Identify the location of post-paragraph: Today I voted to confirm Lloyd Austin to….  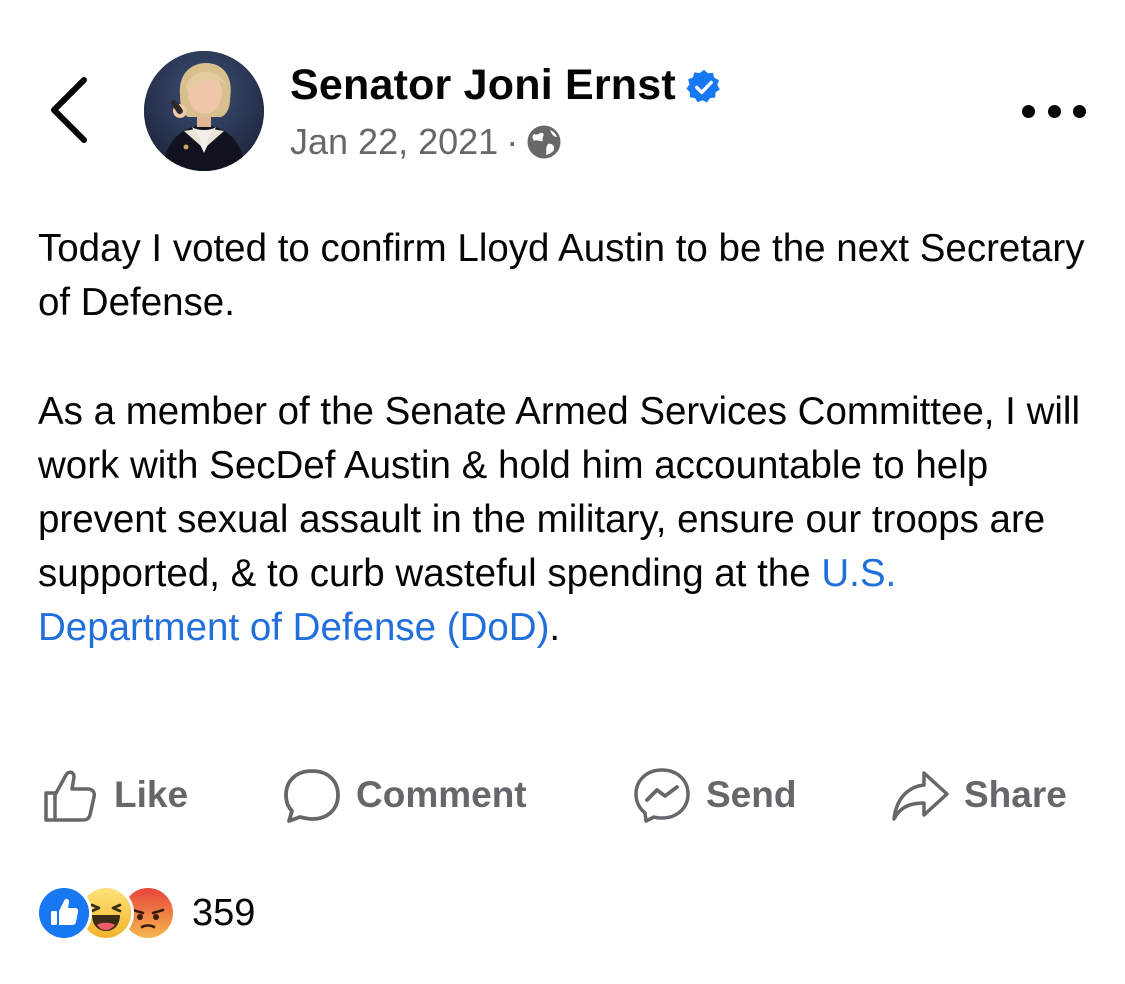
(561, 276).